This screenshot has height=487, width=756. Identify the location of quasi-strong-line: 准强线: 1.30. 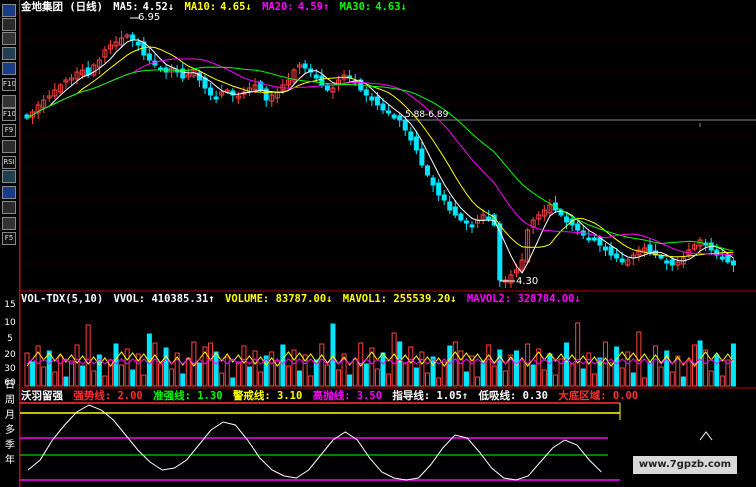
(188, 396).